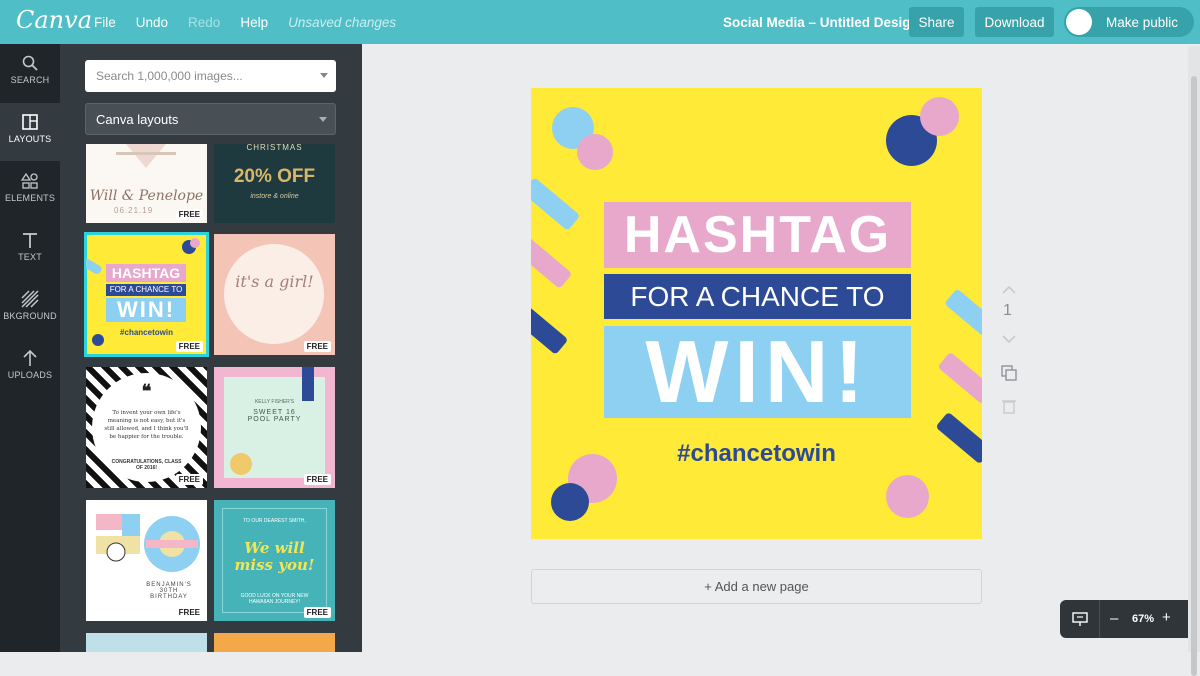 The image size is (1200, 676). I want to click on share-button: Share, so click(936, 22).